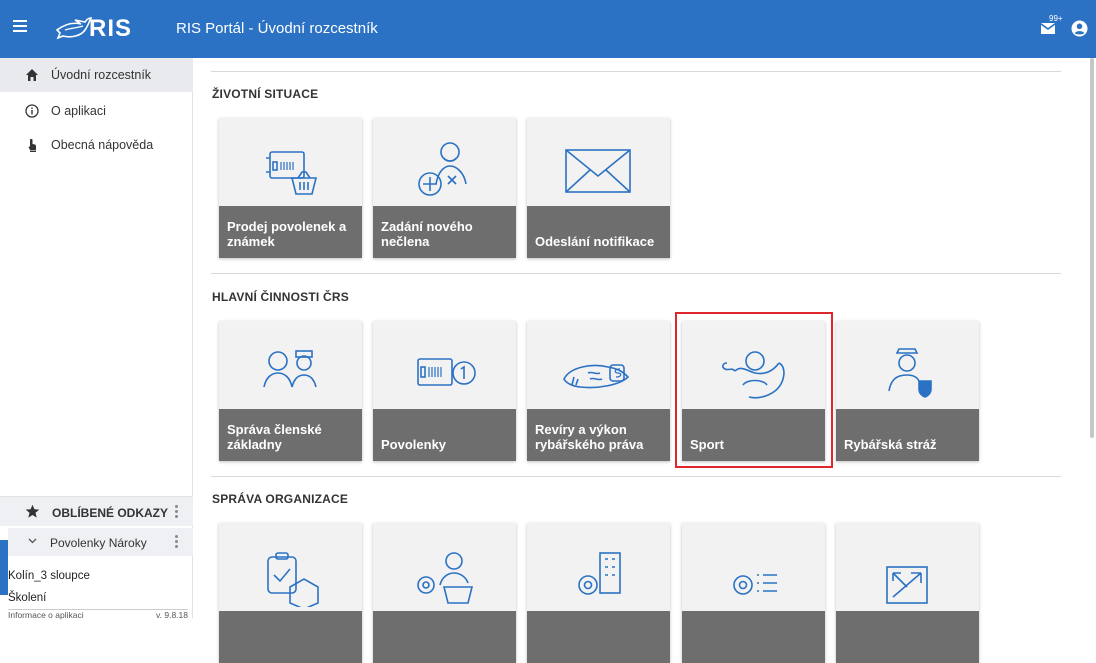  I want to click on top-app-bar: RIS RIS Portál - Úvodní rozcestník 99+, so click(548, 29).